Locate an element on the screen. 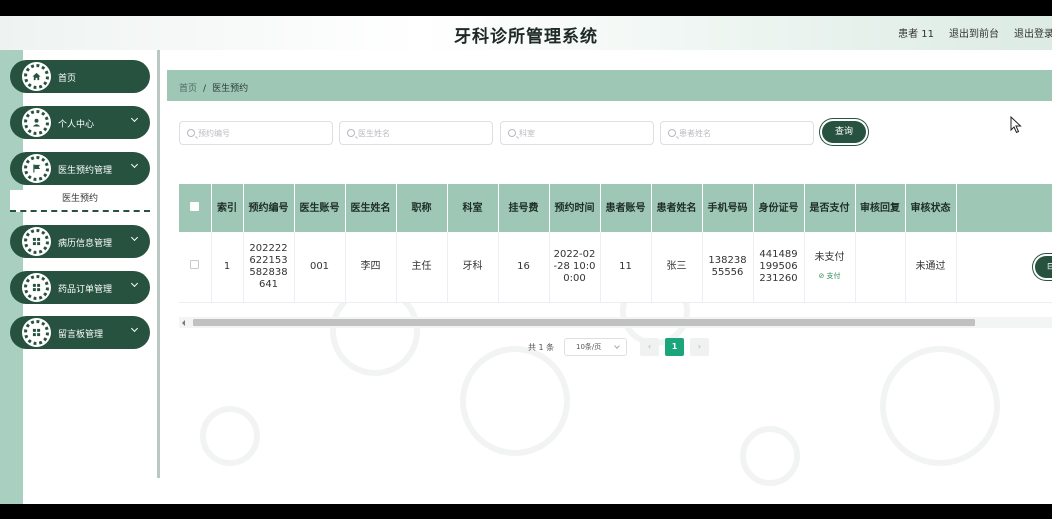 This screenshot has height=519, width=1052. col-header-order-no: 预约编号 is located at coordinates (269, 208).